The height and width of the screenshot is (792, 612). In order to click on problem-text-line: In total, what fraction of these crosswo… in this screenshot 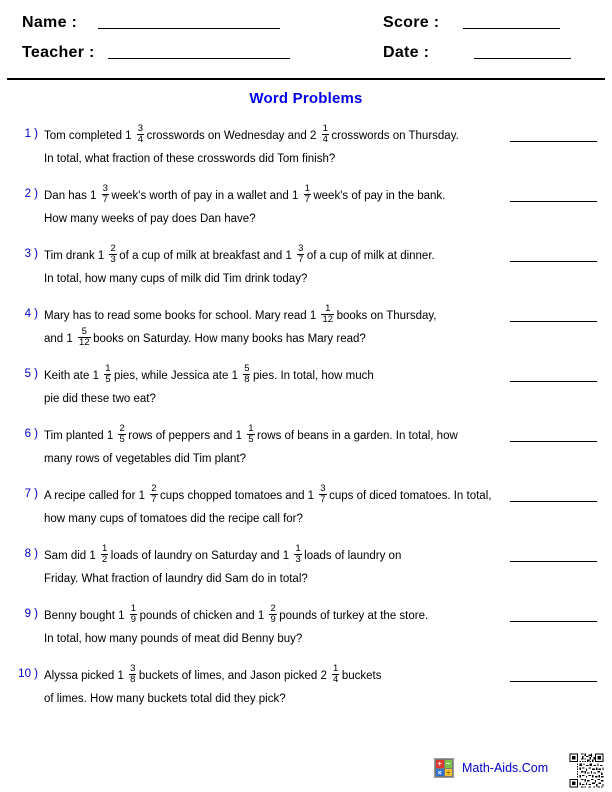, I will do `click(270, 159)`.